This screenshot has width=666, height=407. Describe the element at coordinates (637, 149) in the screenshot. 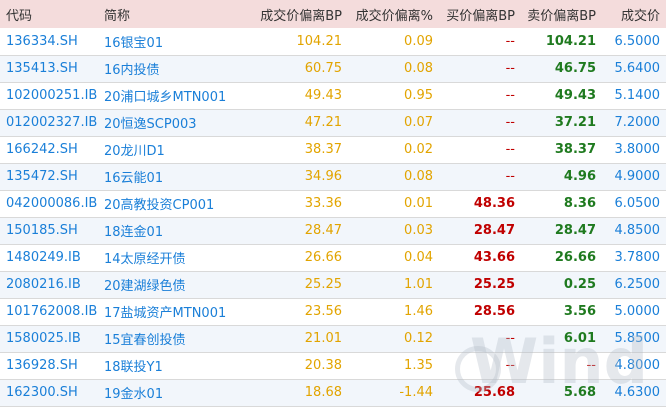

I see `cell-price: 3.8000` at that location.